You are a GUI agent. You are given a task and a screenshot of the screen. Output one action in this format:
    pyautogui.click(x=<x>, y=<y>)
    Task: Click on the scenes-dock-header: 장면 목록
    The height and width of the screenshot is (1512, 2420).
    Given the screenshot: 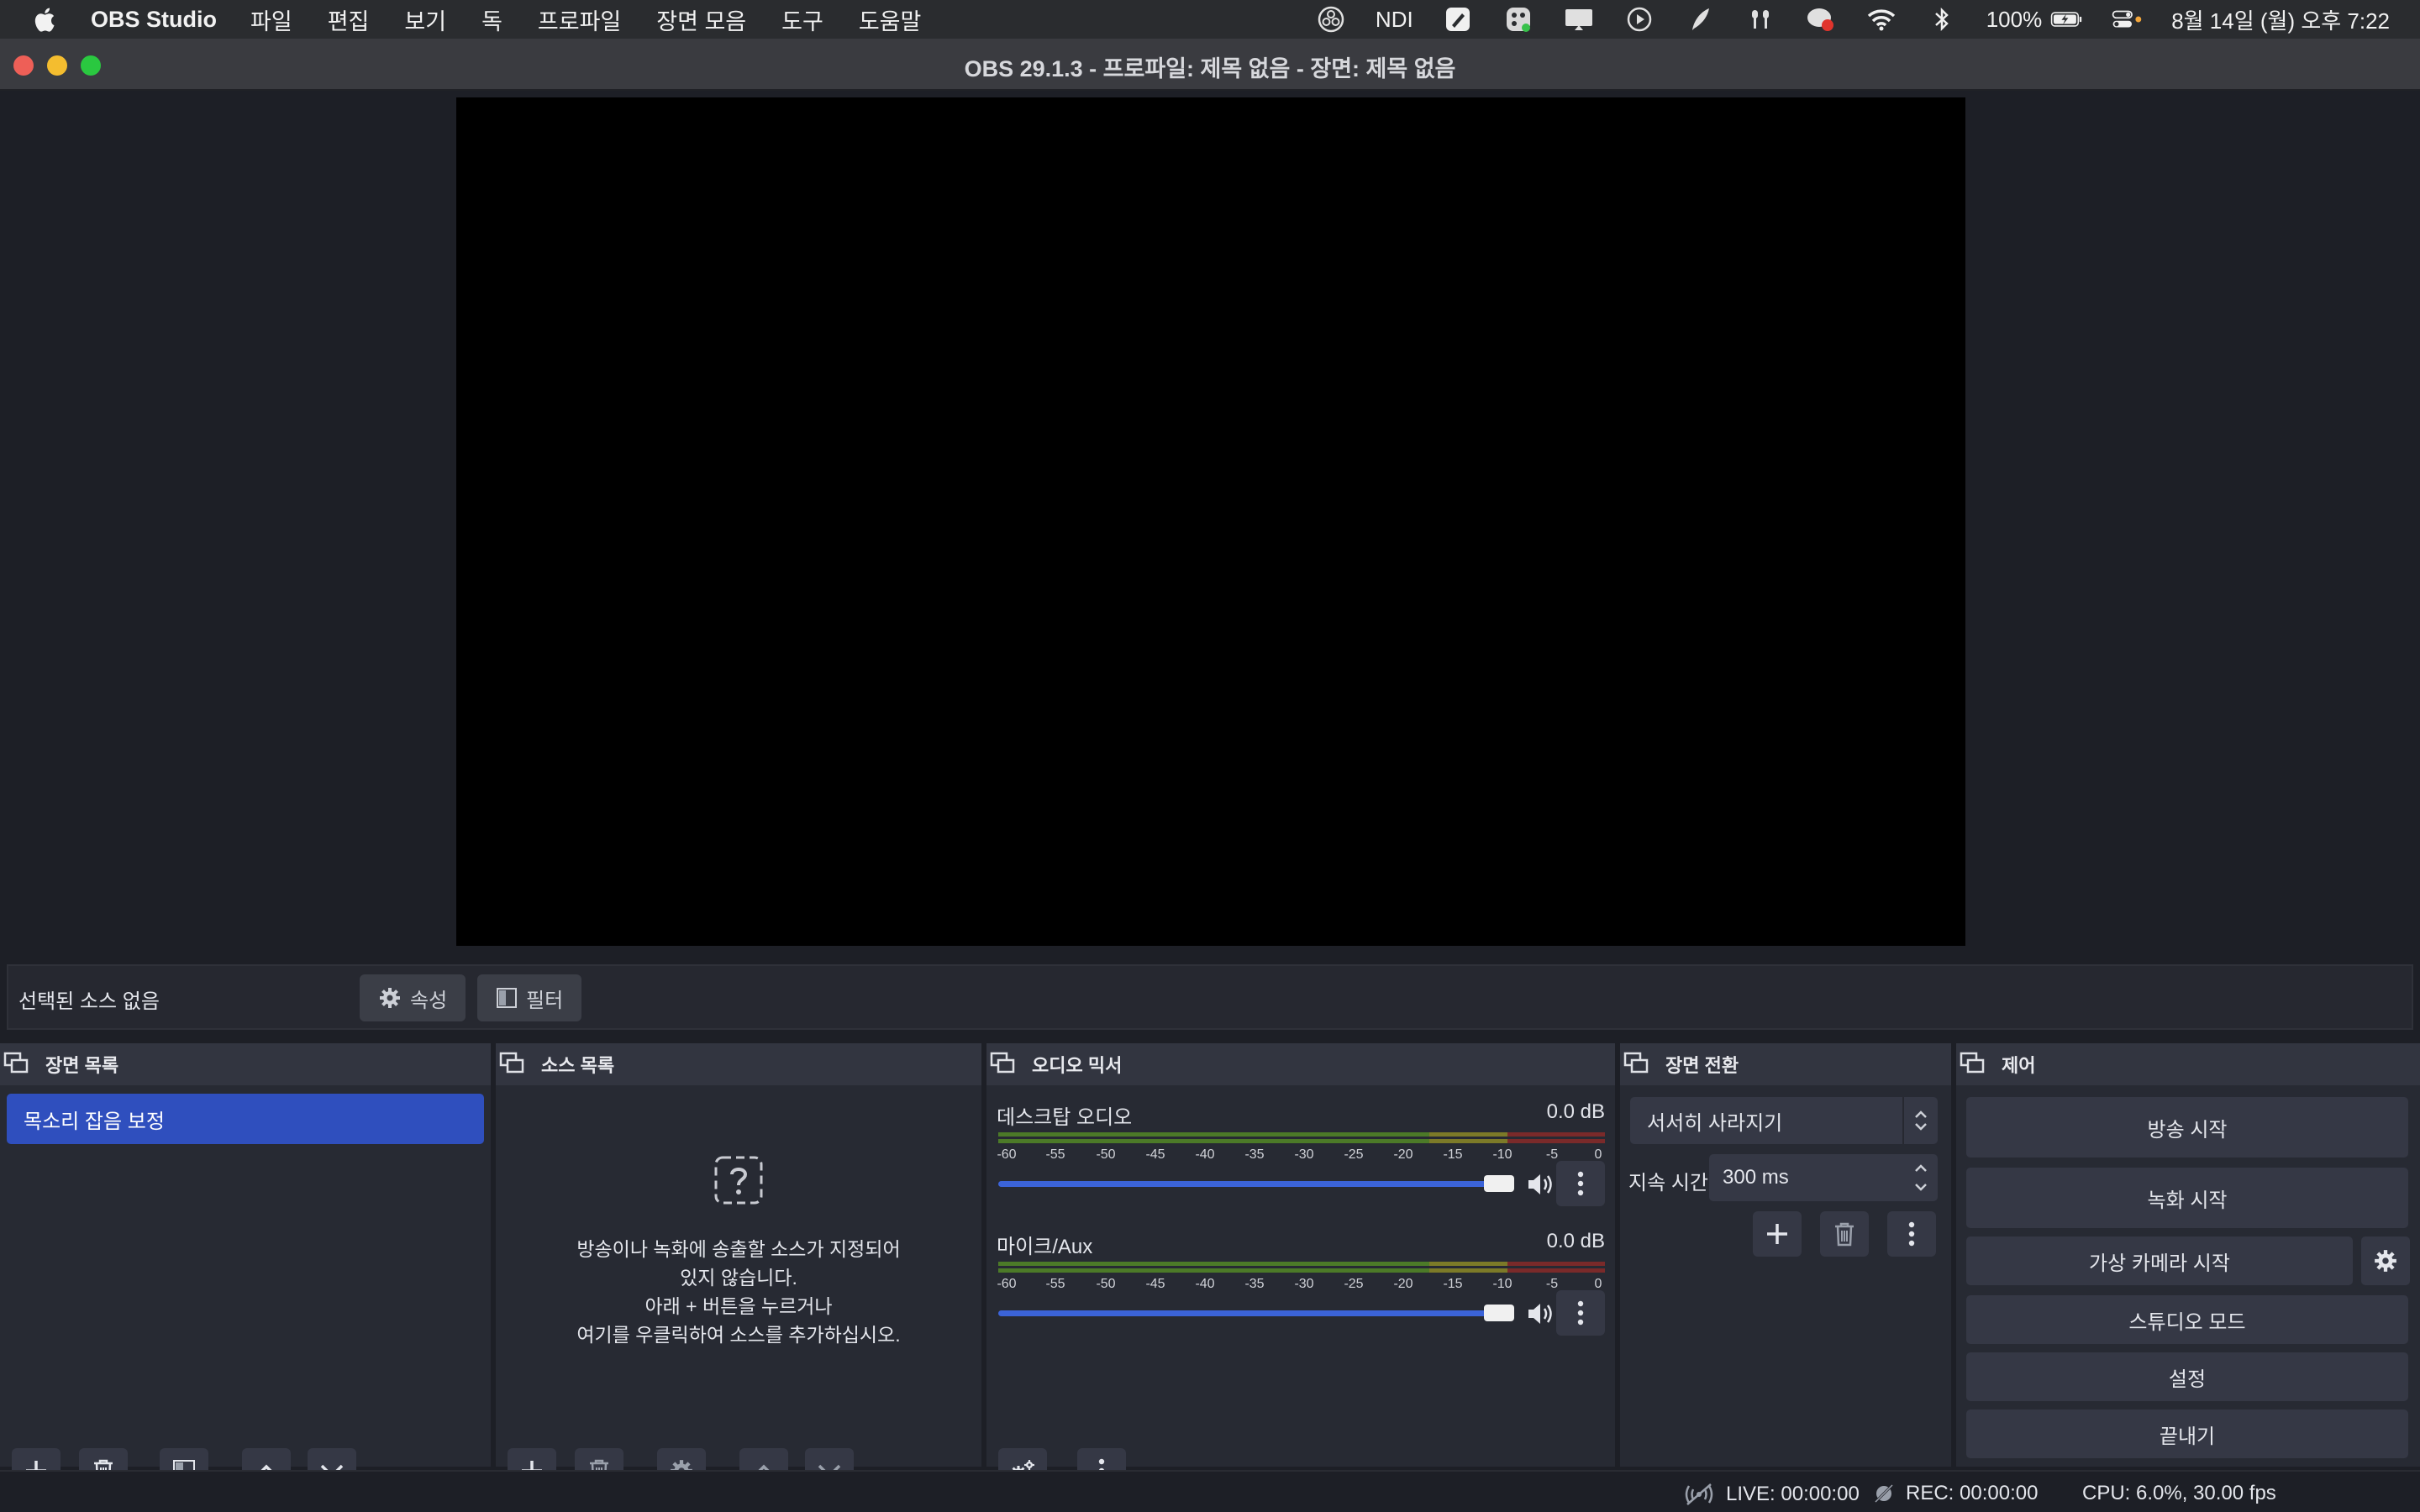 What is the action you would take?
    pyautogui.click(x=246, y=1064)
    